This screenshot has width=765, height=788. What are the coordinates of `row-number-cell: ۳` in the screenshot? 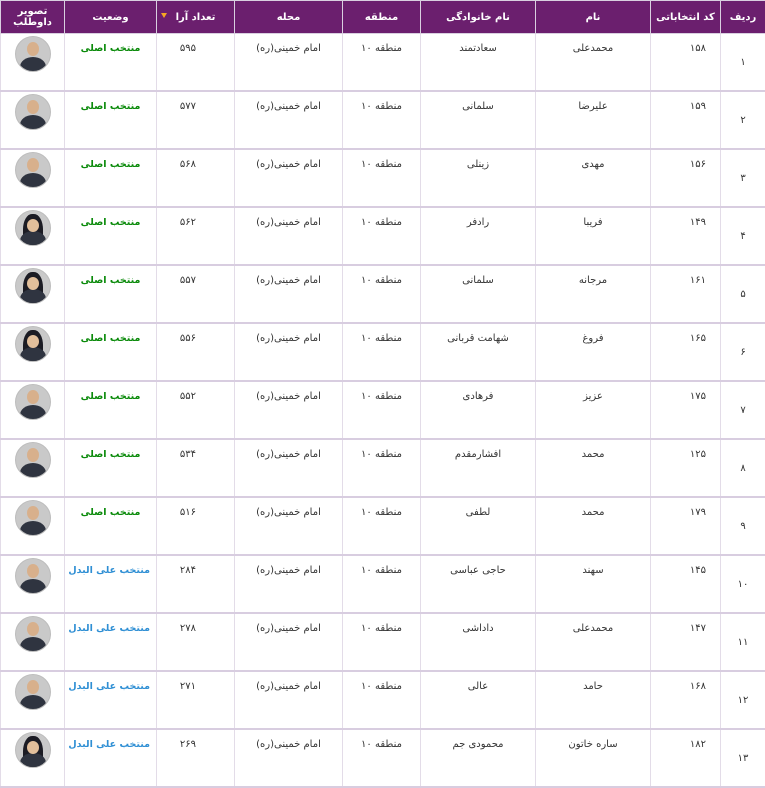 It's located at (743, 178).